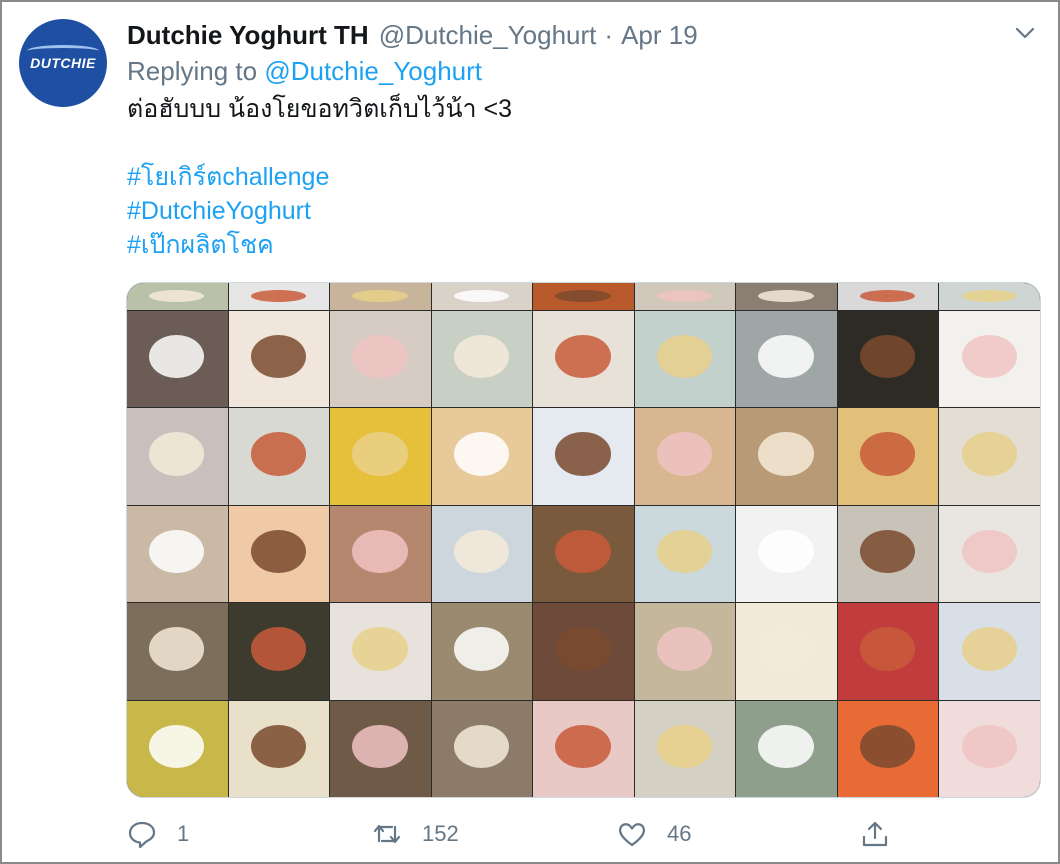 The height and width of the screenshot is (864, 1060). I want to click on avatar-brand-text: DUTCHIE, so click(63, 63).